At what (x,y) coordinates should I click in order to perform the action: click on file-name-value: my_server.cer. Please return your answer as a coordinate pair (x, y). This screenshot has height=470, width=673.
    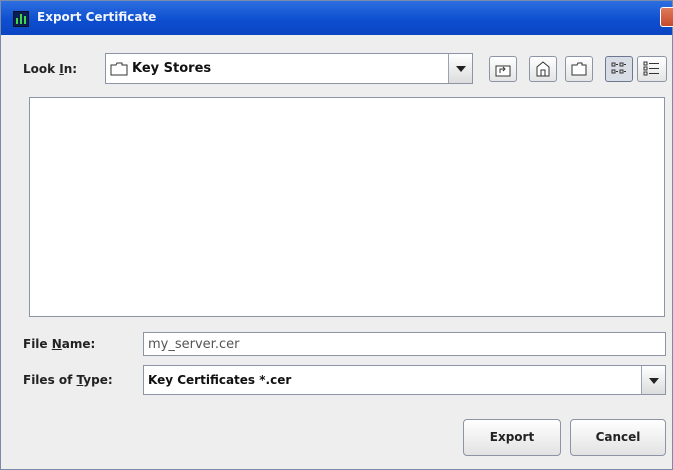
    Looking at the image, I should click on (194, 344).